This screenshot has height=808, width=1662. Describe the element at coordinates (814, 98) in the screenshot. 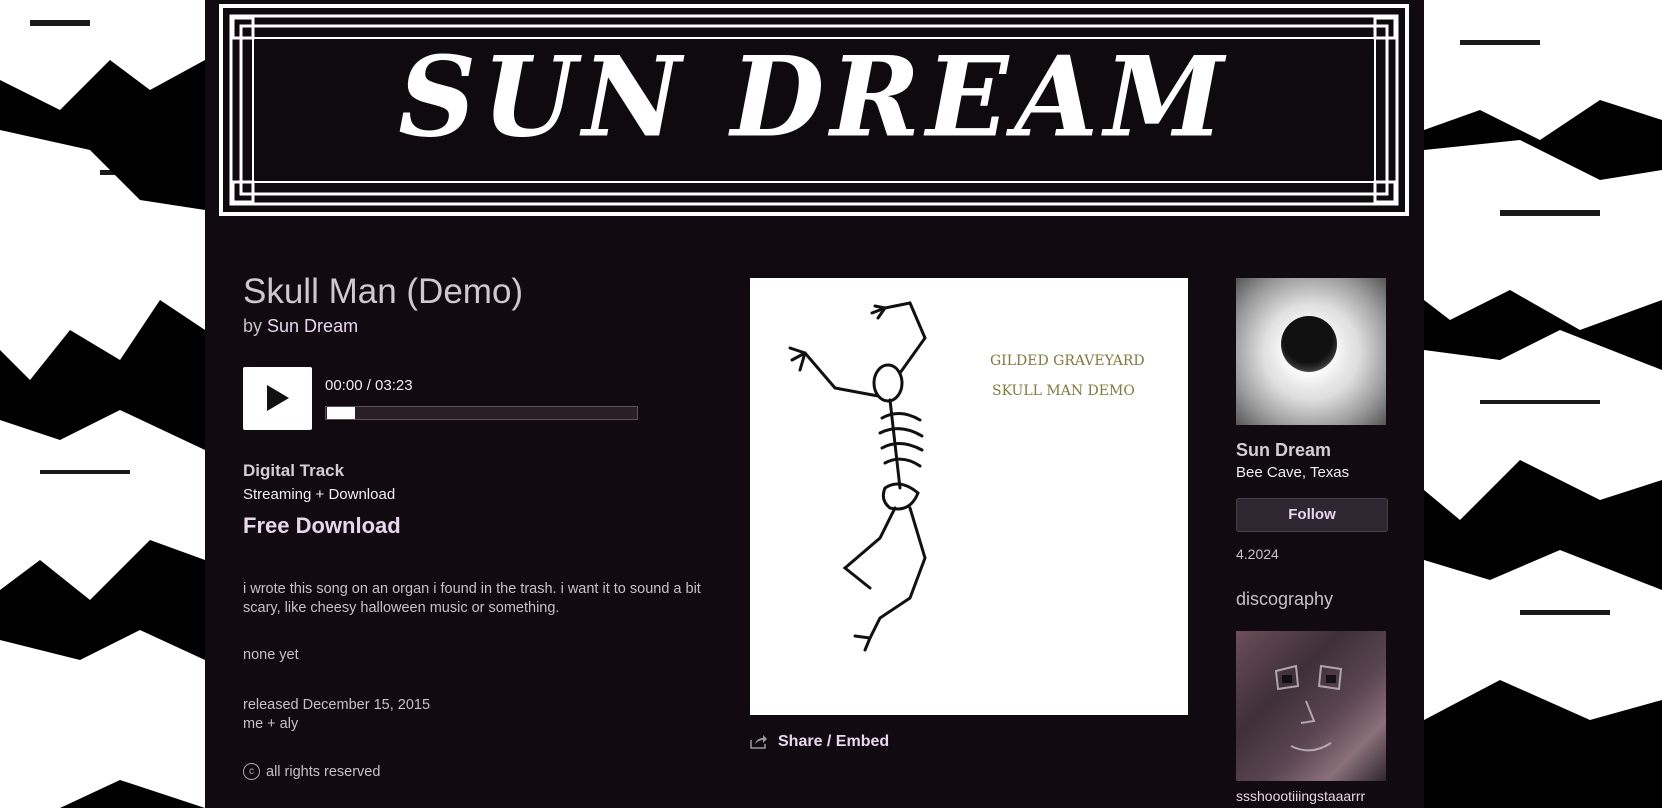

I see `band-logo: SUN DREAM` at that location.